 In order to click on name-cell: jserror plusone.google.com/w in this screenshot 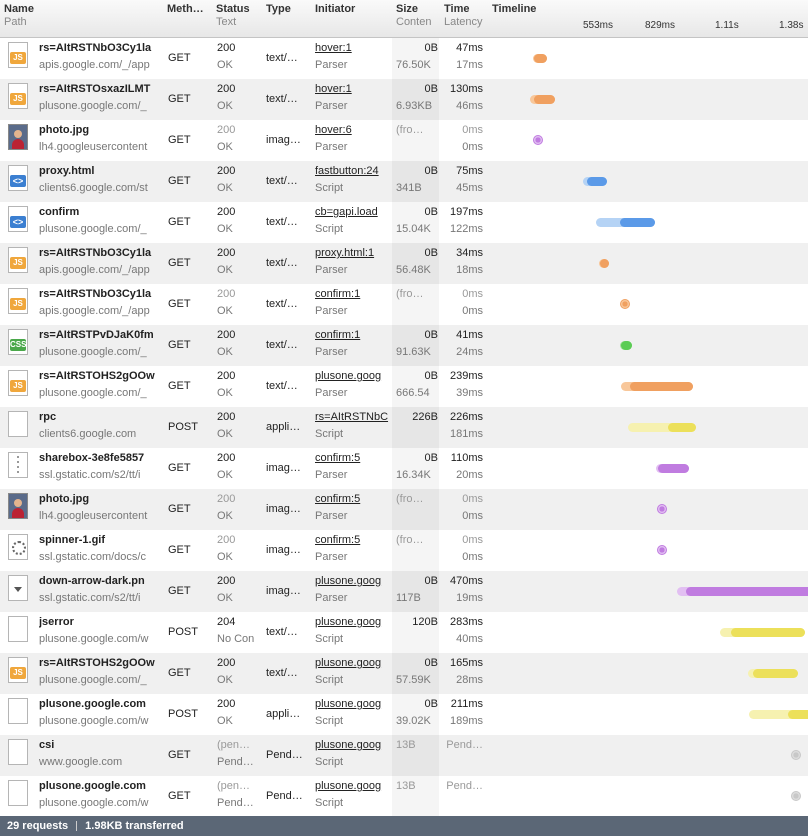, I will do `click(100, 632)`.